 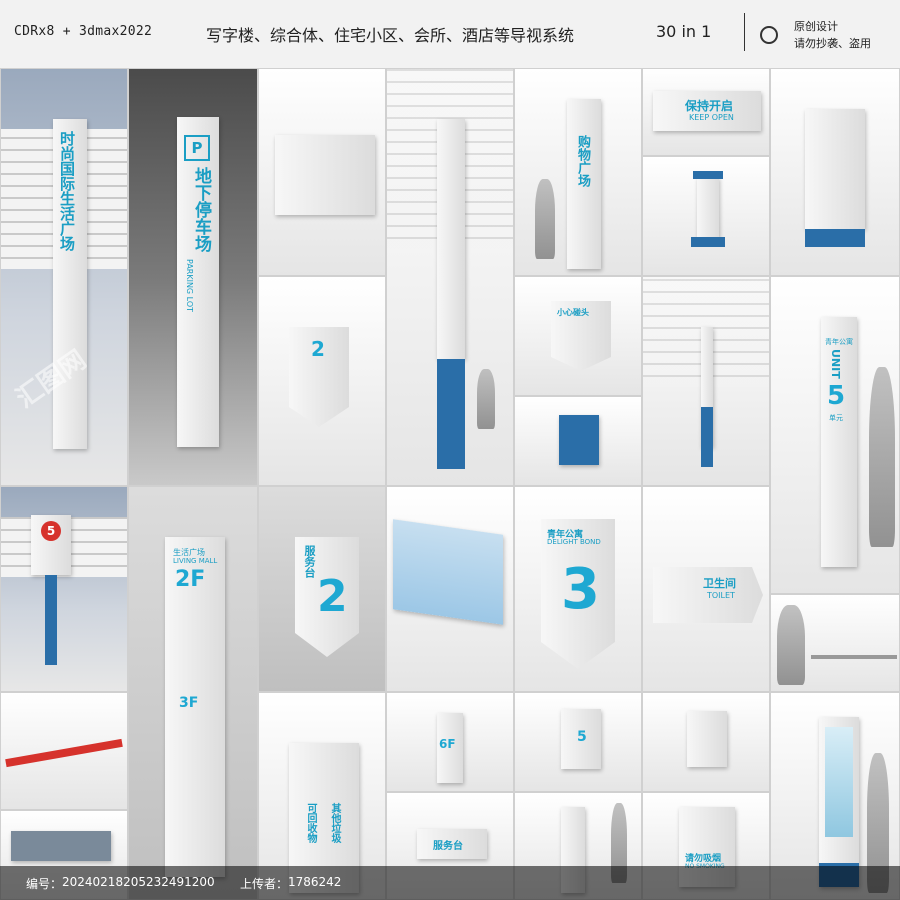 I want to click on parking-p-icon: P, so click(x=197, y=148).